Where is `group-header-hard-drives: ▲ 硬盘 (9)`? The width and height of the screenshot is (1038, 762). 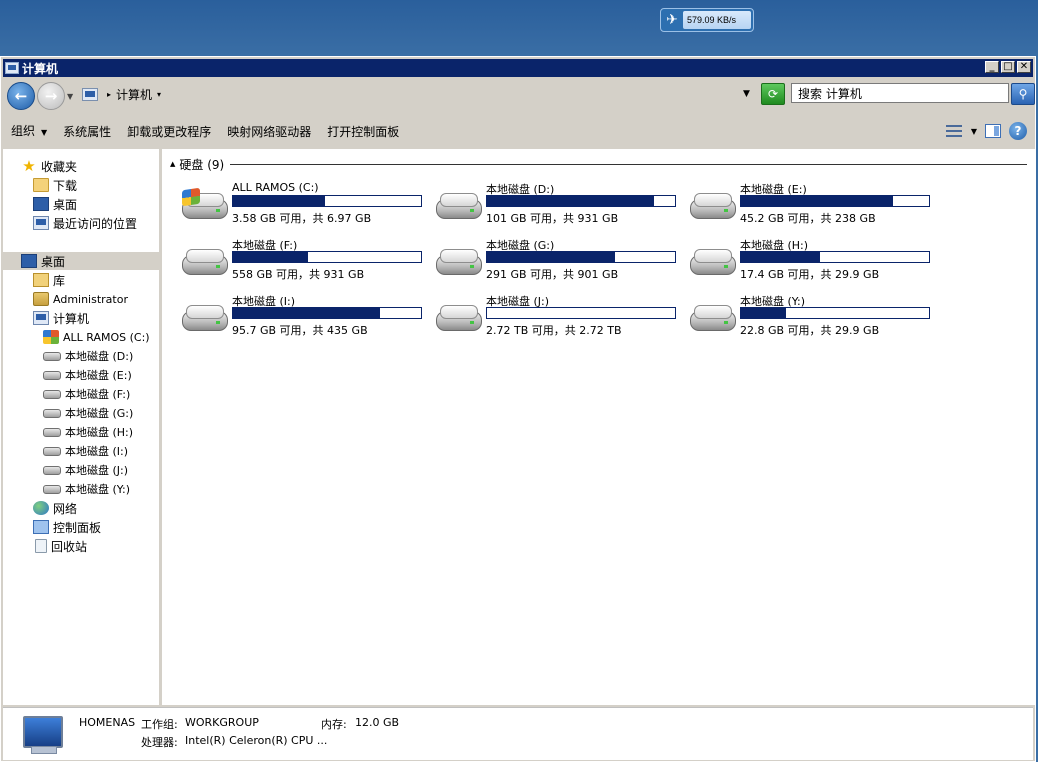 group-header-hard-drives: ▲ 硬盘 (9) is located at coordinates (598, 164).